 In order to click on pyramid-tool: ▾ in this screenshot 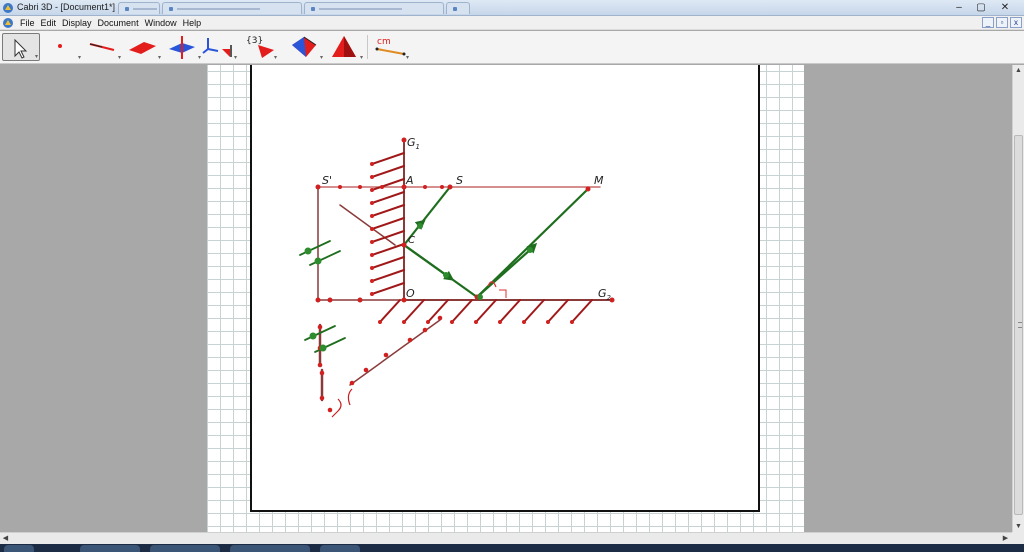, I will do `click(345, 47)`.